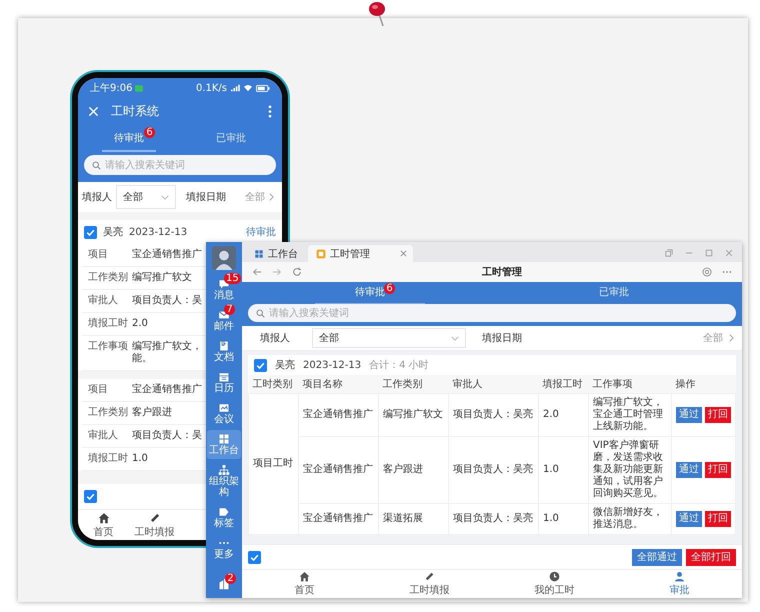 The height and width of the screenshot is (612, 760). I want to click on reject-all-button: 全部打回, so click(711, 557).